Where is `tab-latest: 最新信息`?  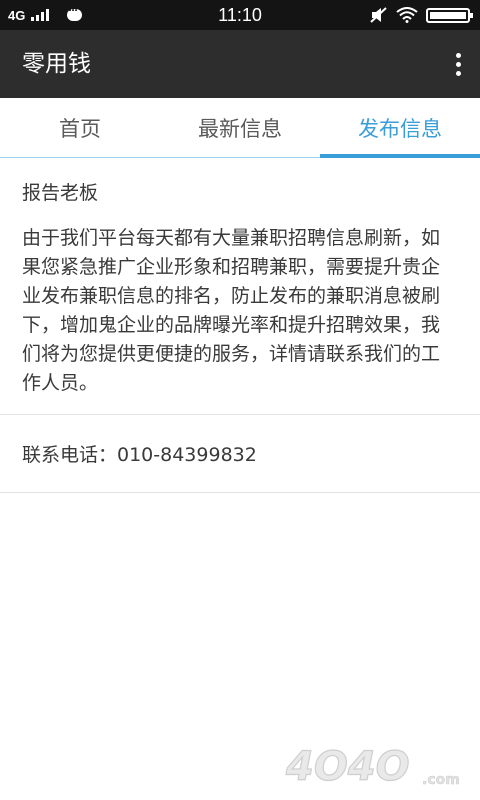
tab-latest: 最新信息 is located at coordinates (240, 128).